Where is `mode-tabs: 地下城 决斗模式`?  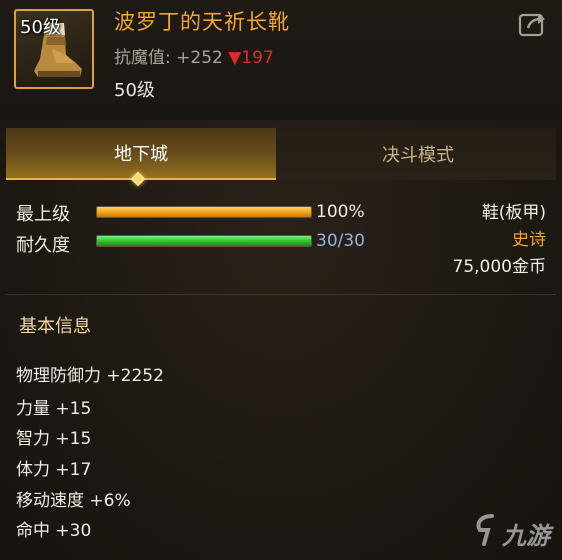
mode-tabs: 地下城 决斗模式 is located at coordinates (281, 154).